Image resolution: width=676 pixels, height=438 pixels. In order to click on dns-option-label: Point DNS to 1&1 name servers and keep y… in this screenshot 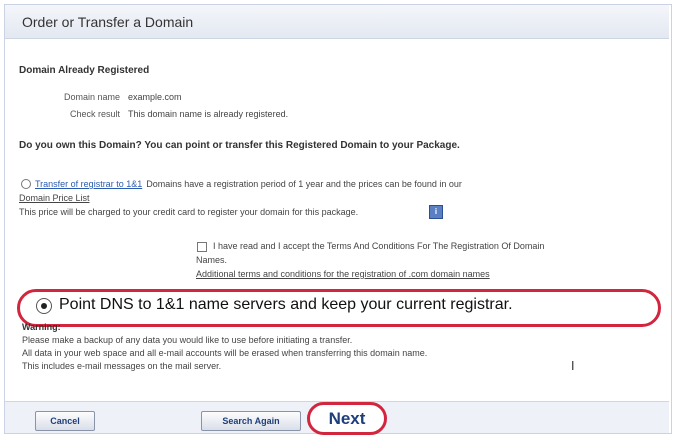, I will do `click(286, 305)`.